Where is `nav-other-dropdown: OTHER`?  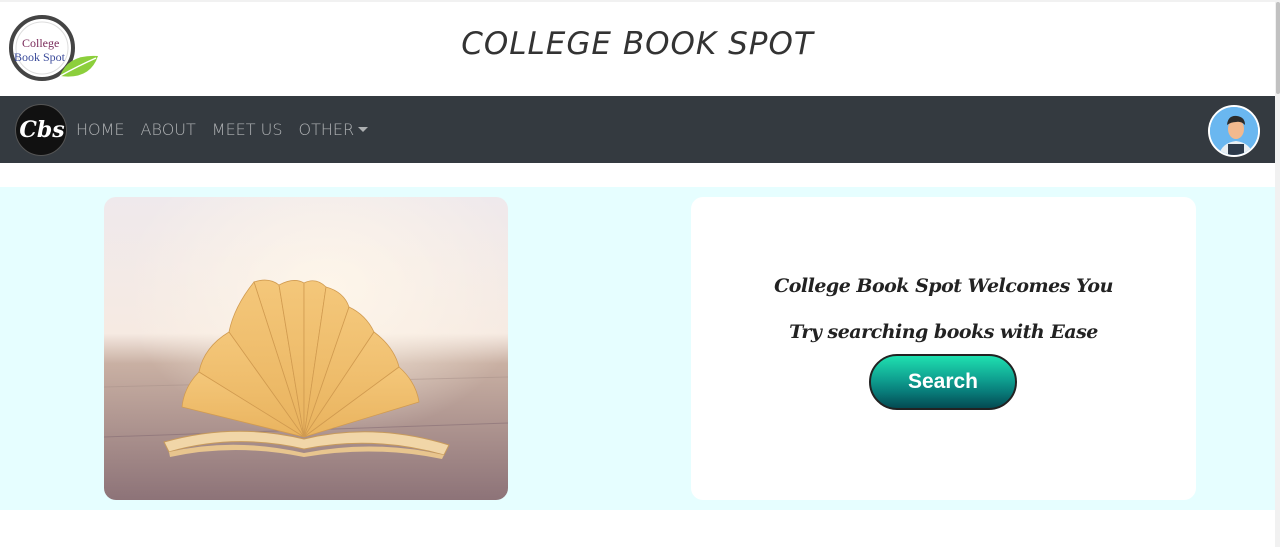 nav-other-dropdown: OTHER is located at coordinates (334, 129).